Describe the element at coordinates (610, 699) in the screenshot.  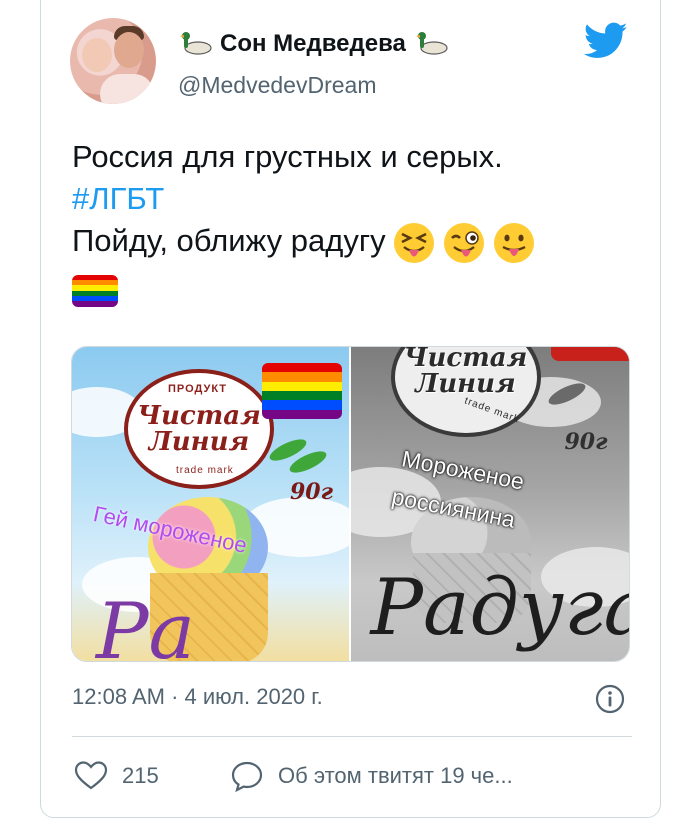
I see `info-icon` at that location.